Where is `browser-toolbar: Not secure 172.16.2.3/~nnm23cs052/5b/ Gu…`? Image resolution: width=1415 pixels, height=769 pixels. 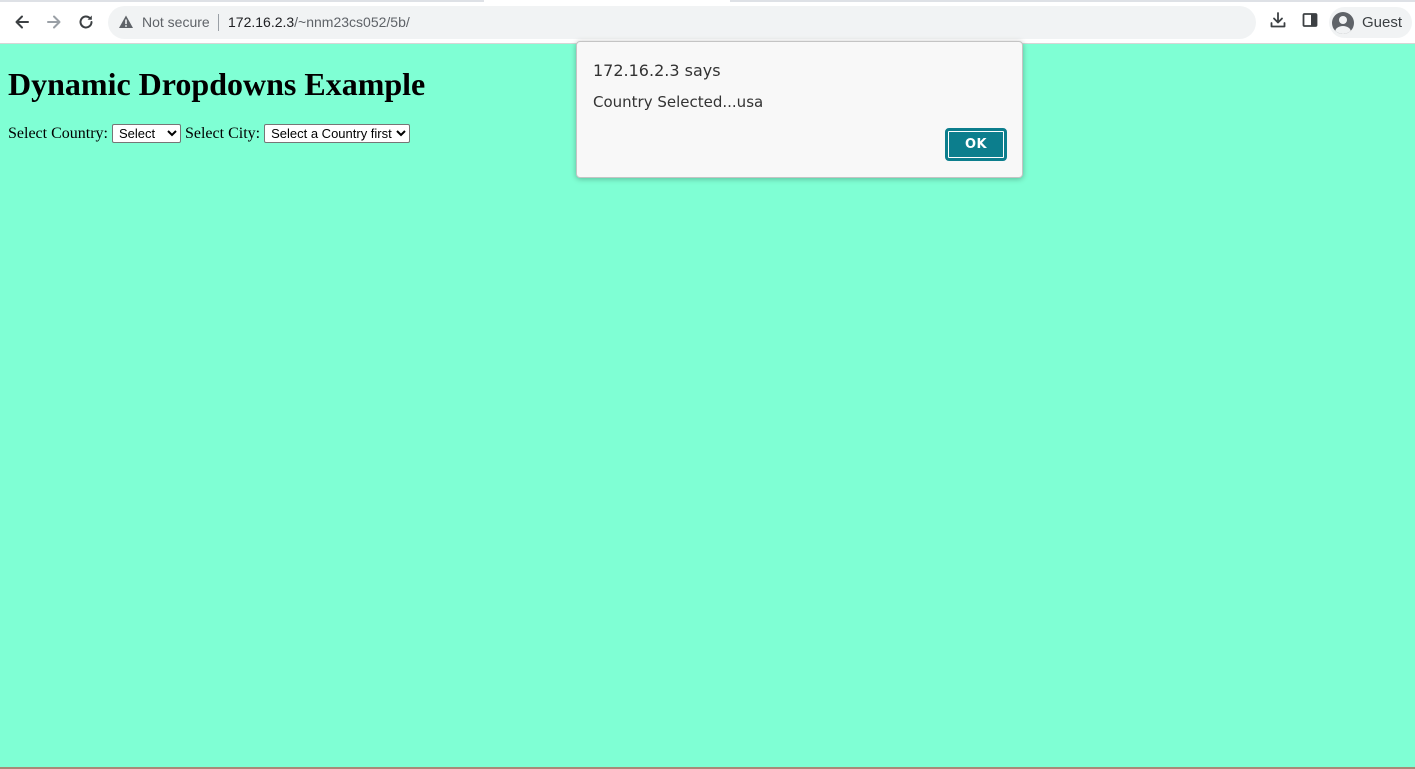
browser-toolbar: Not secure 172.16.2.3/~nnm23cs052/5b/ Gu… is located at coordinates (707, 22).